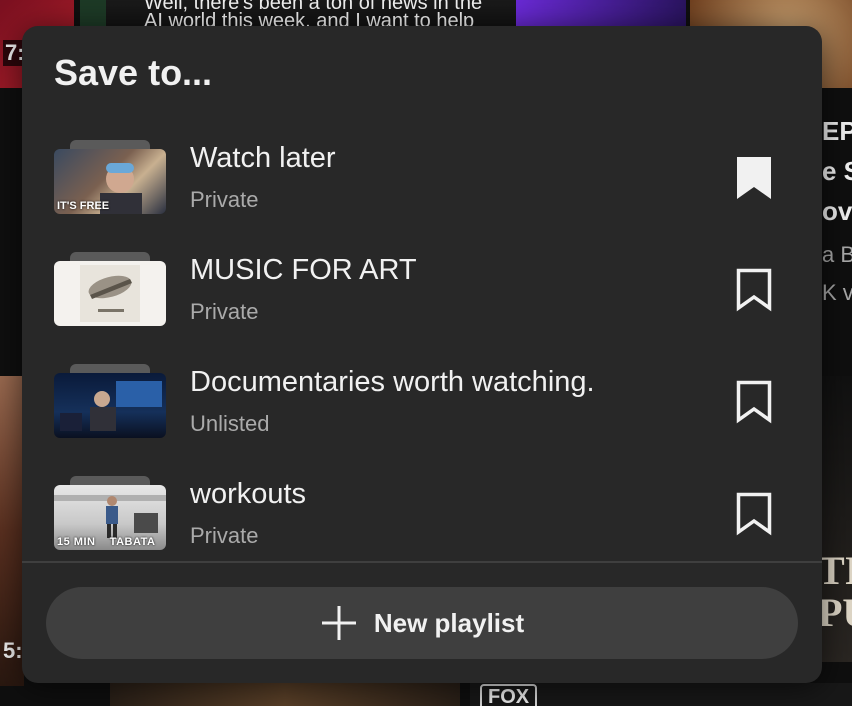 The image size is (852, 706). I want to click on playlist-thumbnail: 15 MIN TABATA, so click(110, 520).